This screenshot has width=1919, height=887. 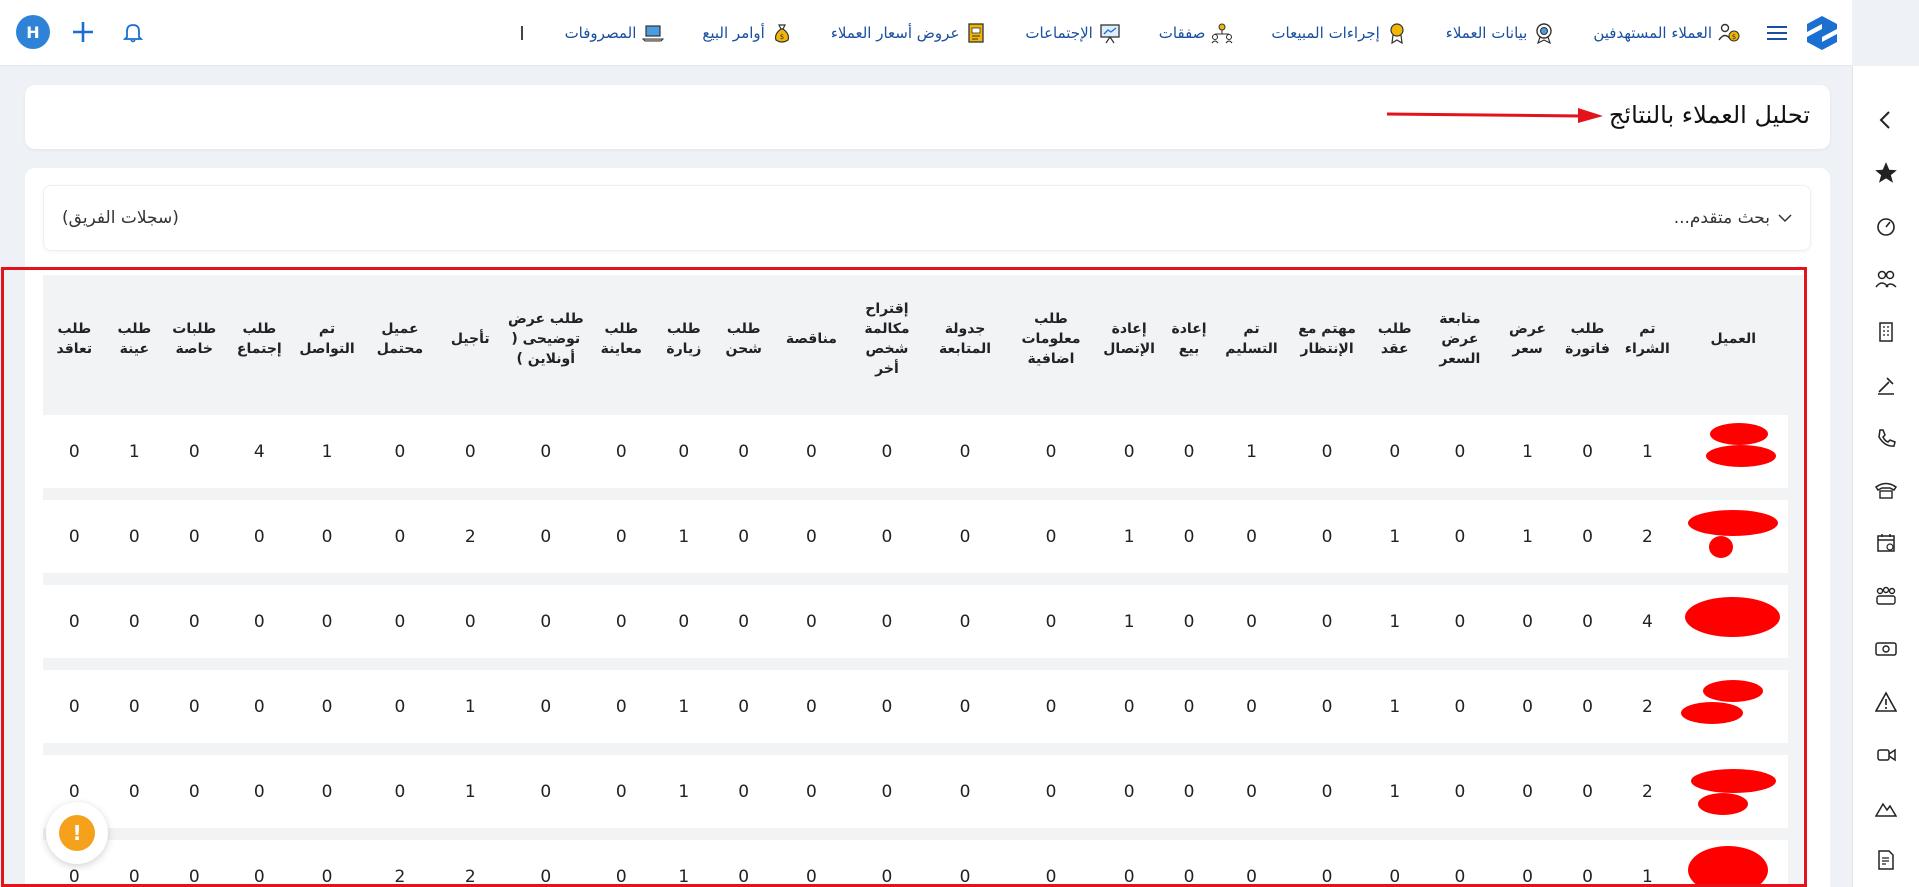 I want to click on invoice-icon, so click(x=1886, y=860).